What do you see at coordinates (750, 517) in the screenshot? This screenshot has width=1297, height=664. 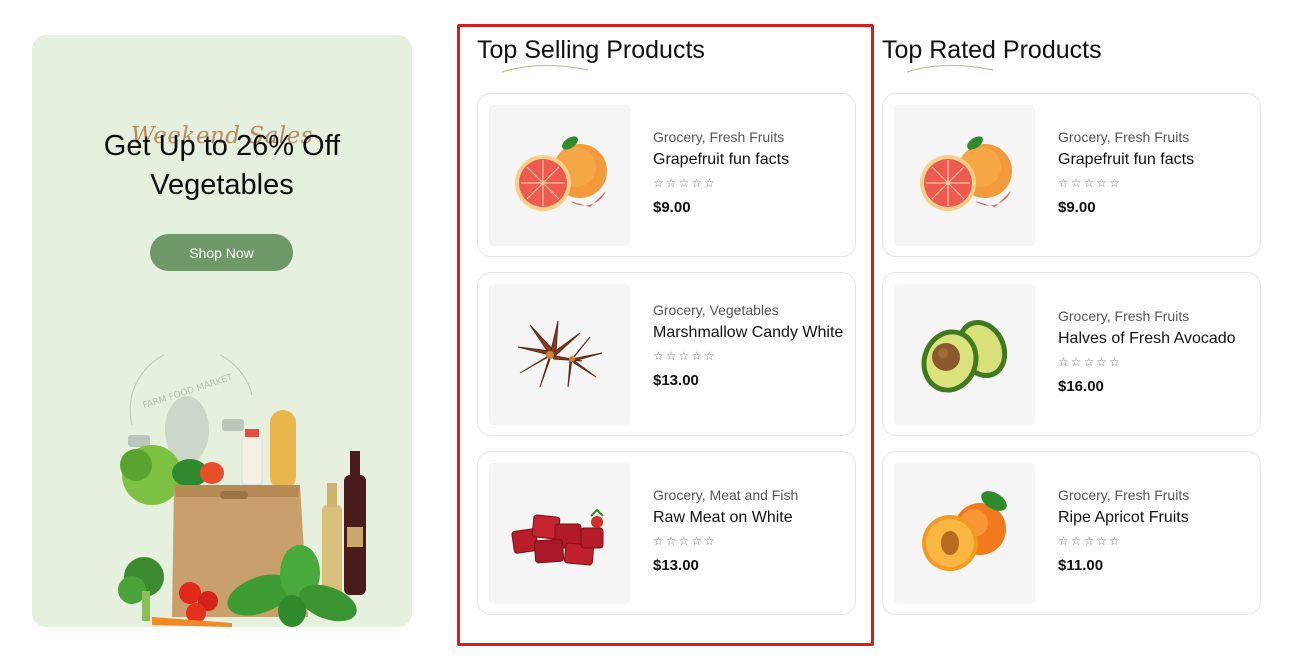 I see `product-name: Raw Meat on White` at bounding box center [750, 517].